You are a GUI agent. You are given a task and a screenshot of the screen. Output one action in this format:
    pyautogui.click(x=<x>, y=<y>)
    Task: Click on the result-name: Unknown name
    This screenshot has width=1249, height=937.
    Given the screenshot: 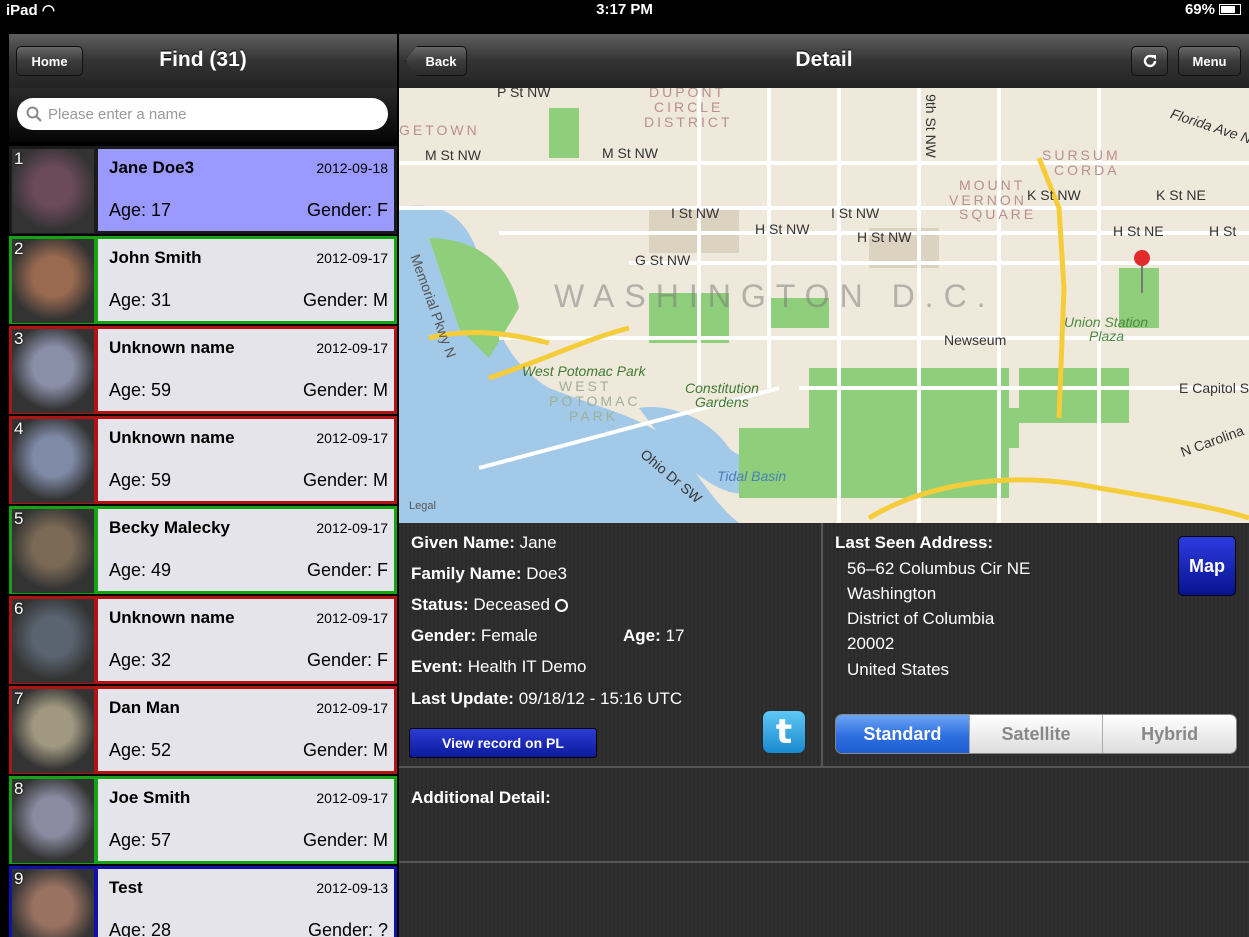 What is the action you would take?
    pyautogui.click(x=172, y=347)
    